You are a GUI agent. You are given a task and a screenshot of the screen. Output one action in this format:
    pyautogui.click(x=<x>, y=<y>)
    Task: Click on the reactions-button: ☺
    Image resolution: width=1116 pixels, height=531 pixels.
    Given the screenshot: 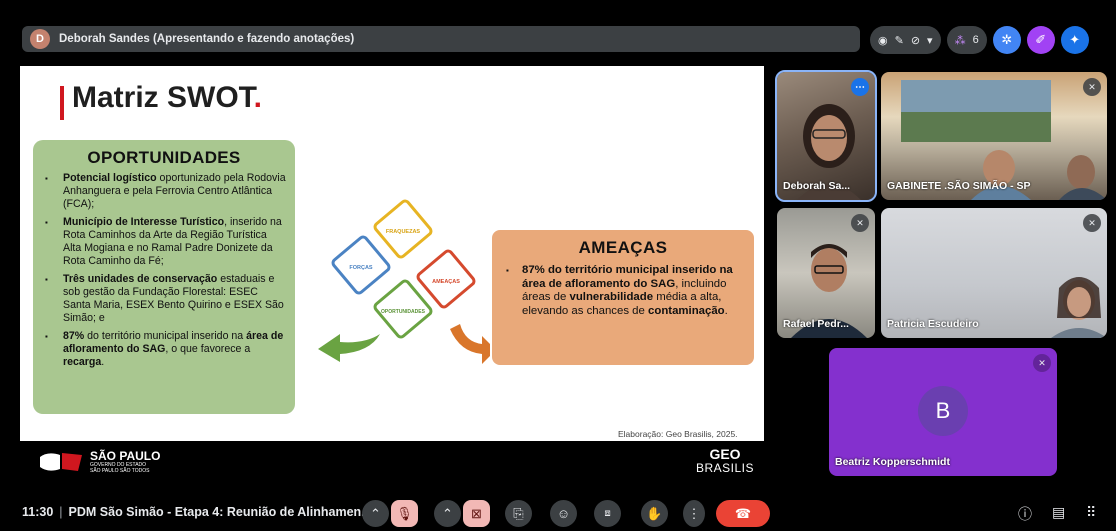 What is the action you would take?
    pyautogui.click(x=563, y=513)
    